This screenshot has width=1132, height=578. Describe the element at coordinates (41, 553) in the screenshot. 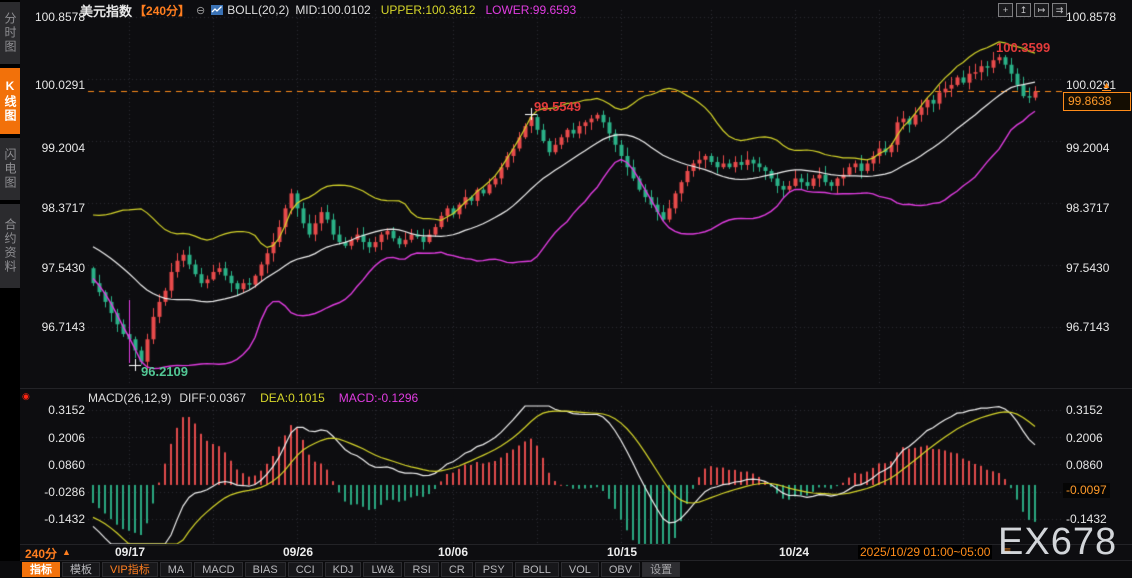

I see `period-selector: 240分` at that location.